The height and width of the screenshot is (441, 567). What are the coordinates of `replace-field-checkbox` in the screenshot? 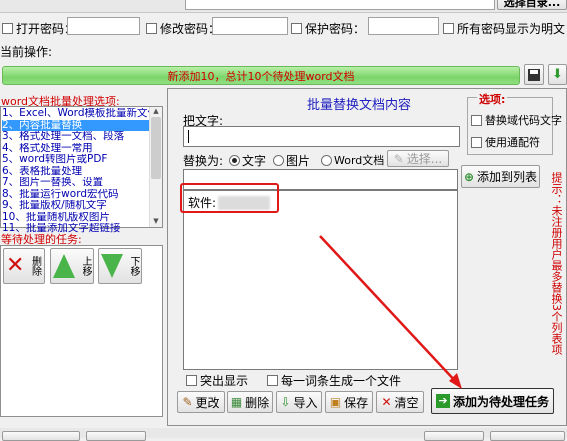 It's located at (476, 120).